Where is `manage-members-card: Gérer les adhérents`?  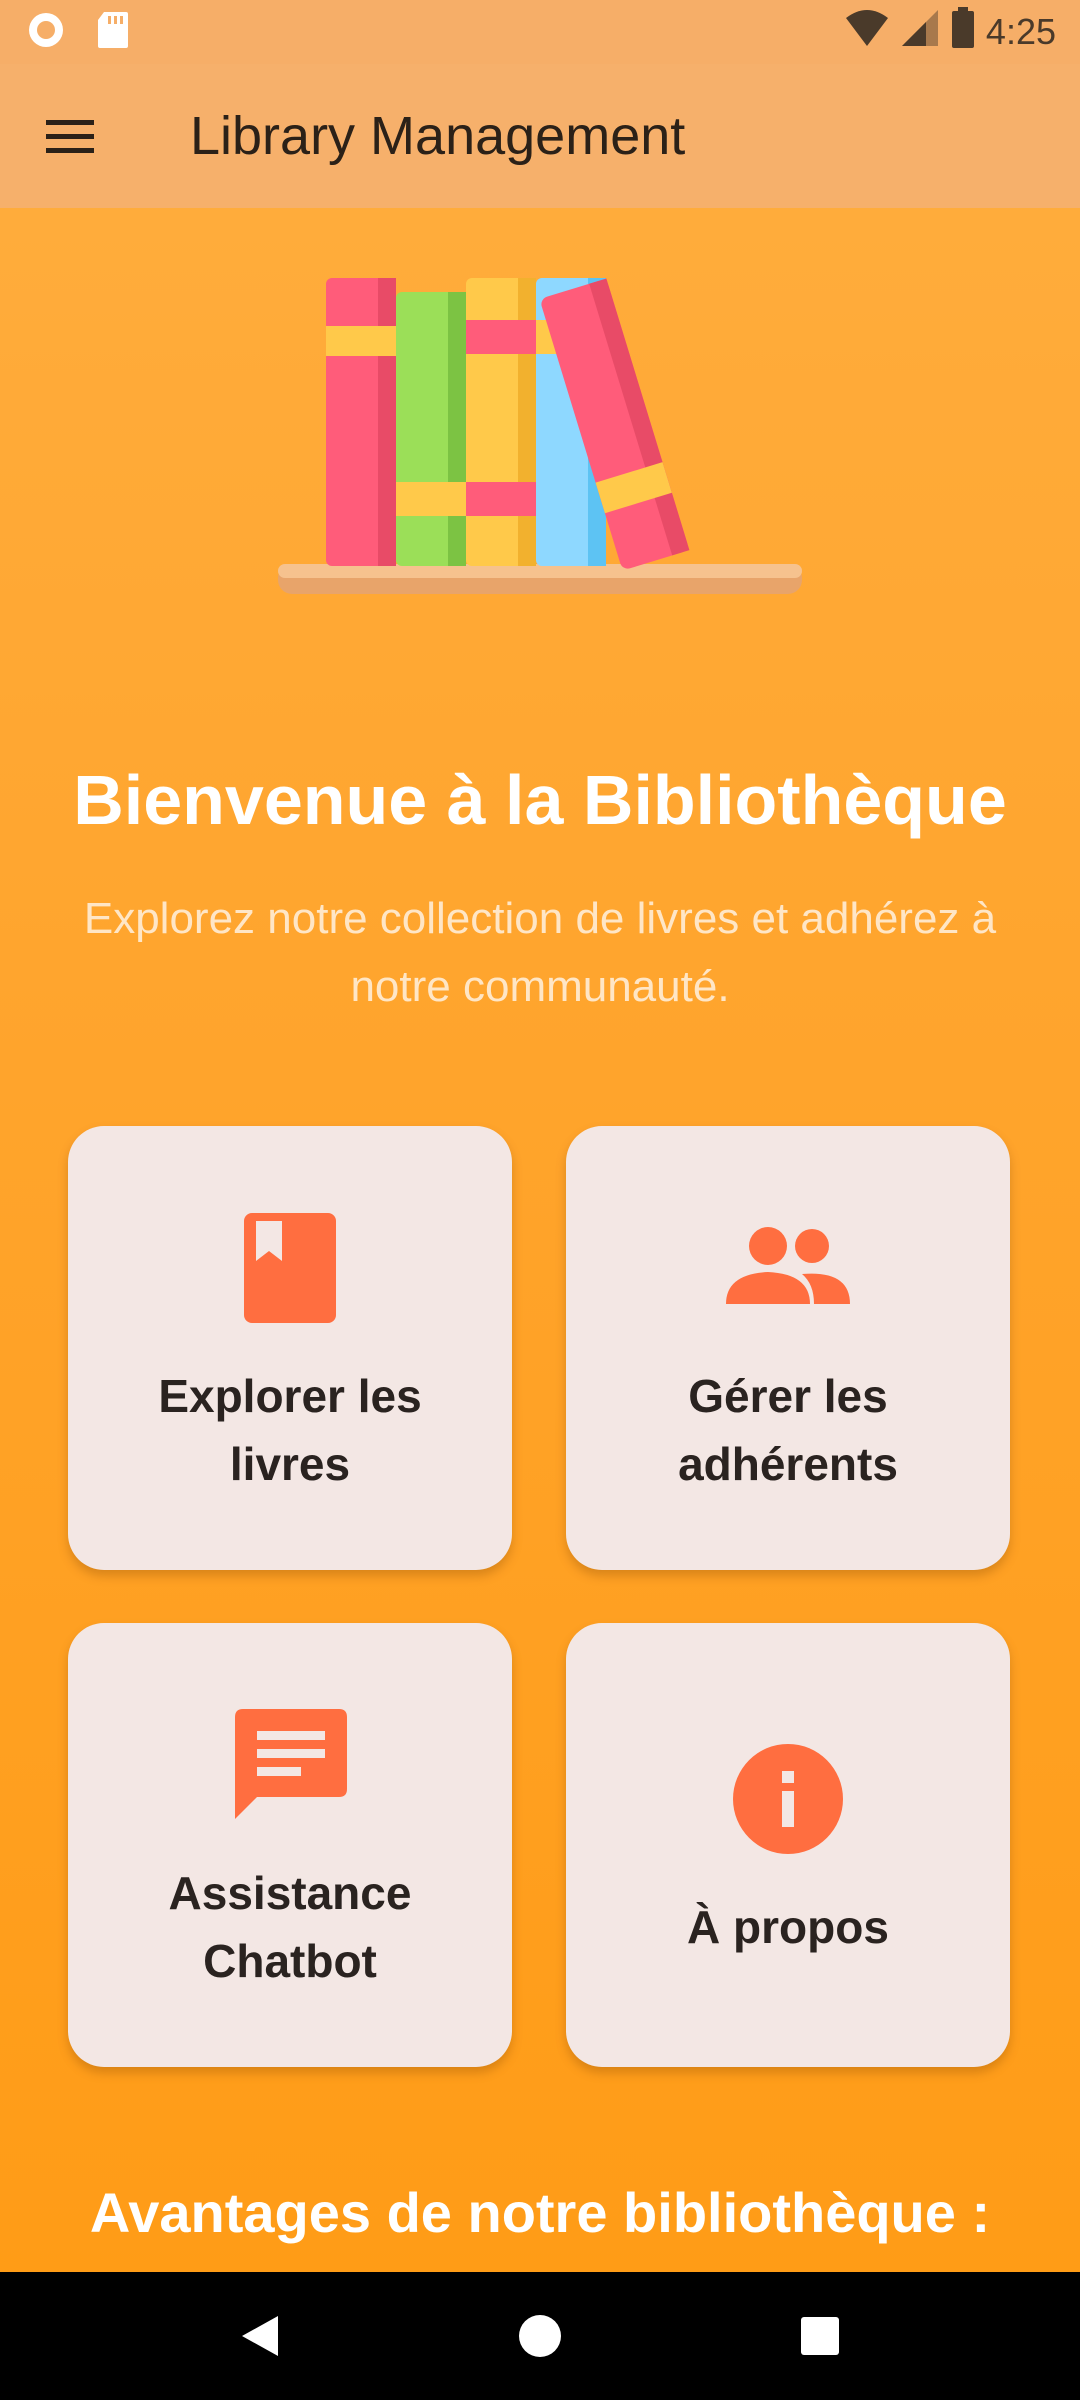 manage-members-card: Gérer les adhérents is located at coordinates (788, 1348).